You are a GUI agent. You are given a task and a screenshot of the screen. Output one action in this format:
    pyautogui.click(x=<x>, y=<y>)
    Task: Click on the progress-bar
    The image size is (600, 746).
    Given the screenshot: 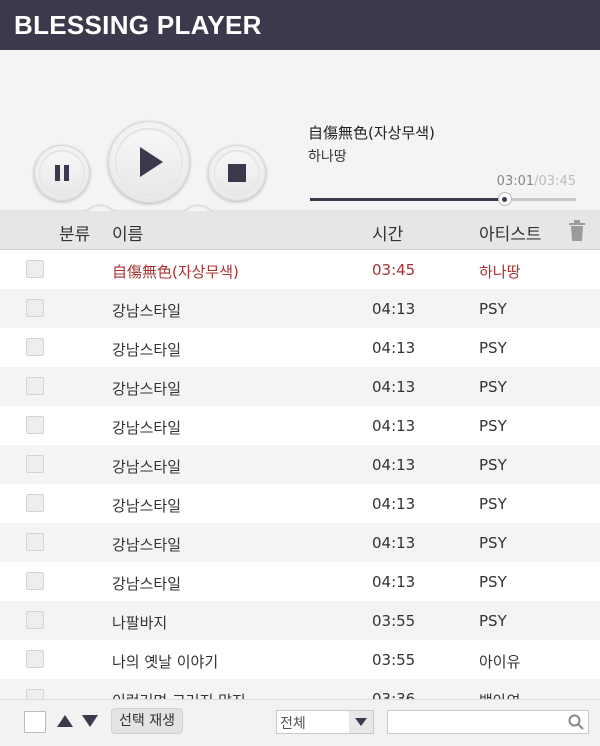 What is the action you would take?
    pyautogui.click(x=443, y=199)
    